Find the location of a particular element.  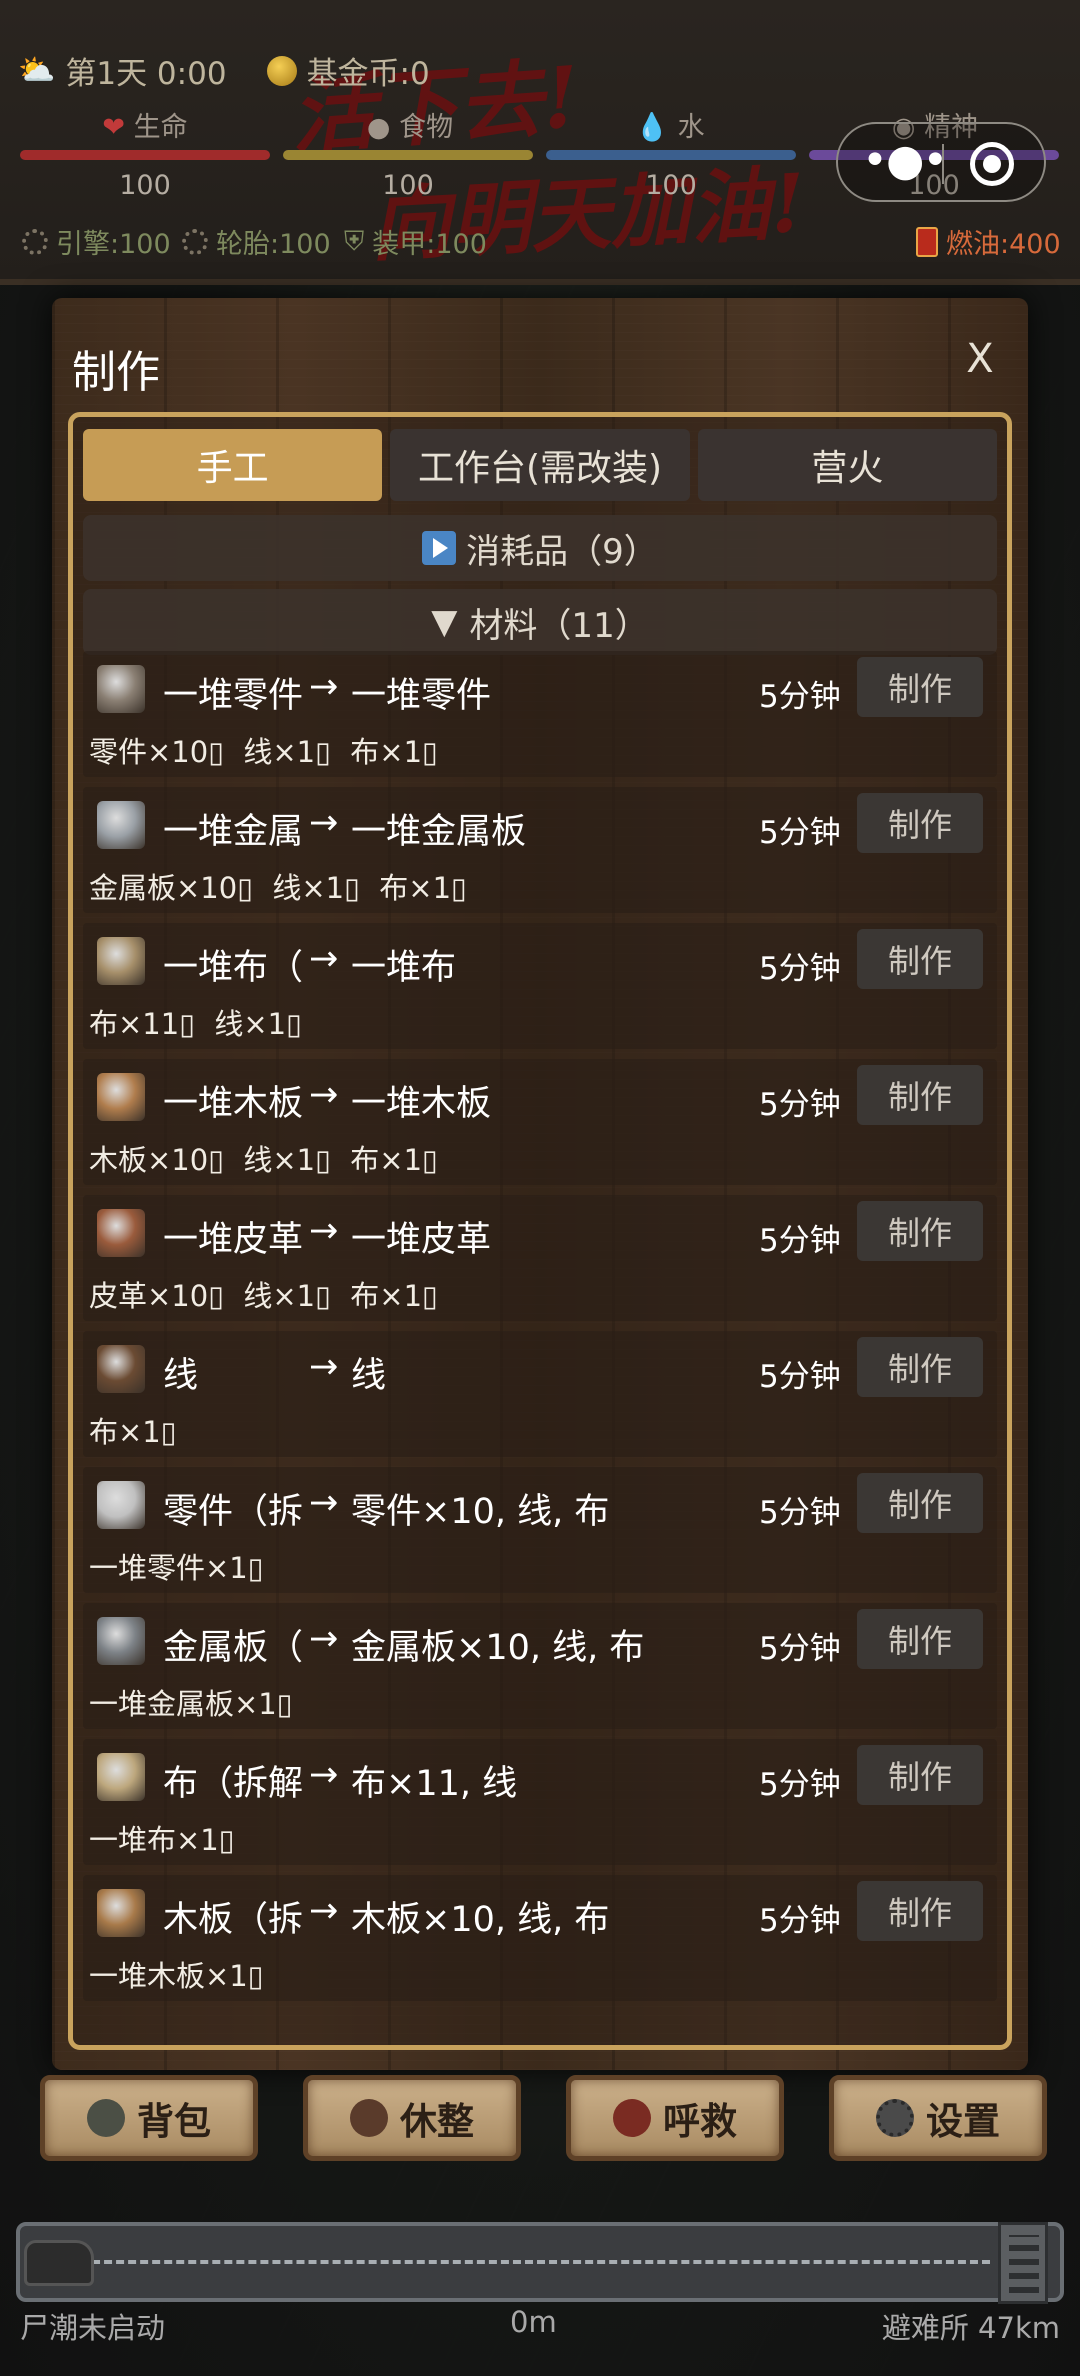

expanded-arrow-icon: ▼ is located at coordinates (444, 622).